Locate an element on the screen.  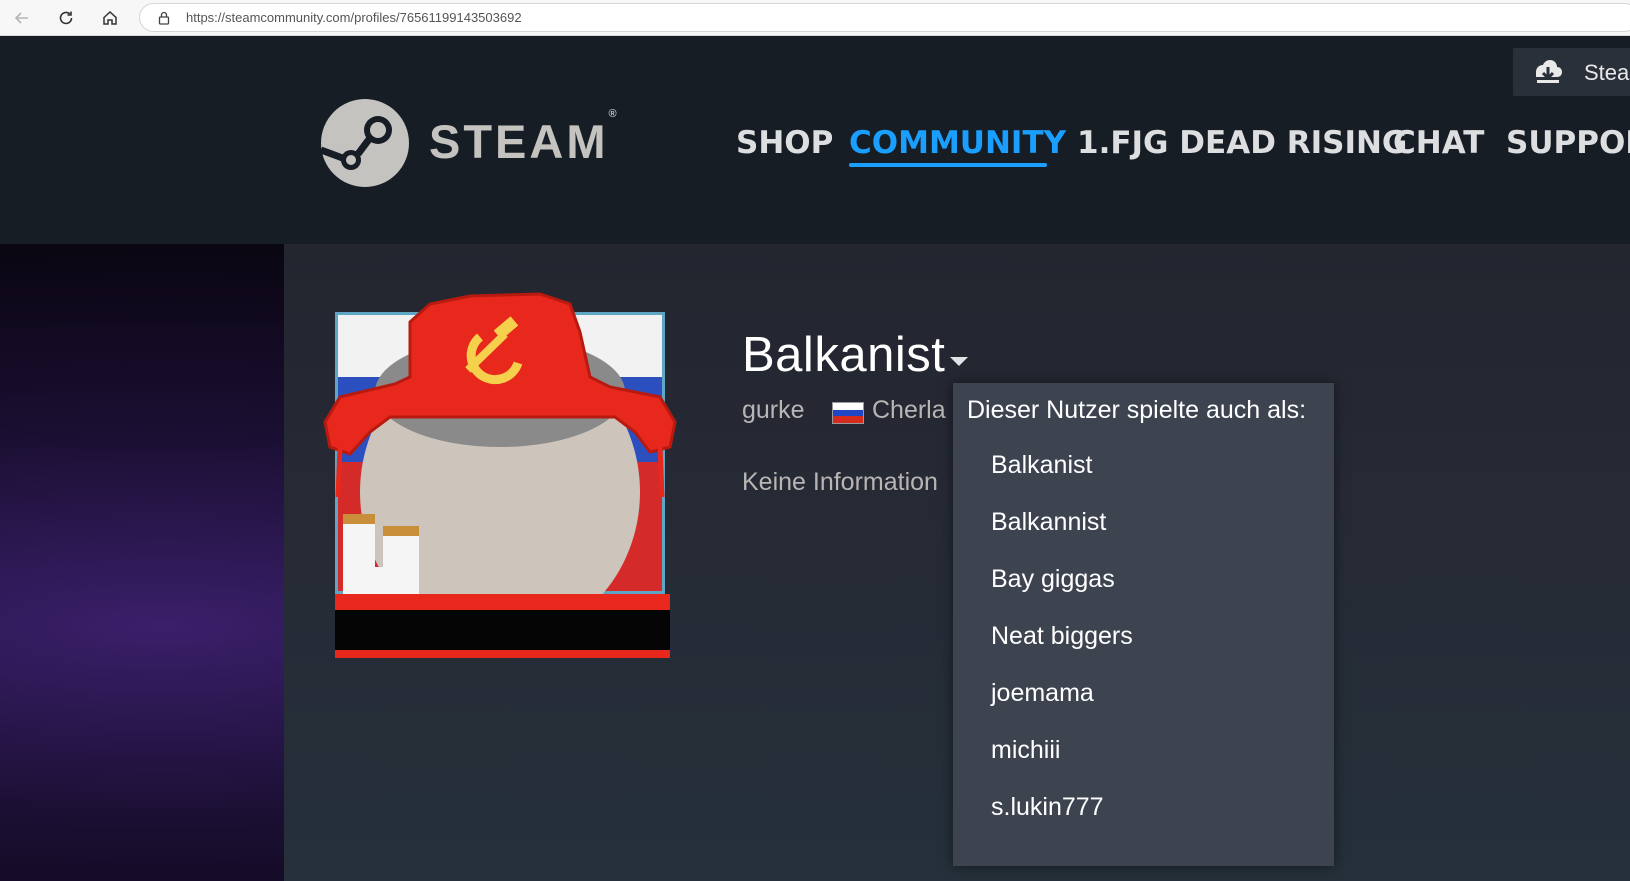
install-steam-label: Stea is located at coordinates (1607, 72).